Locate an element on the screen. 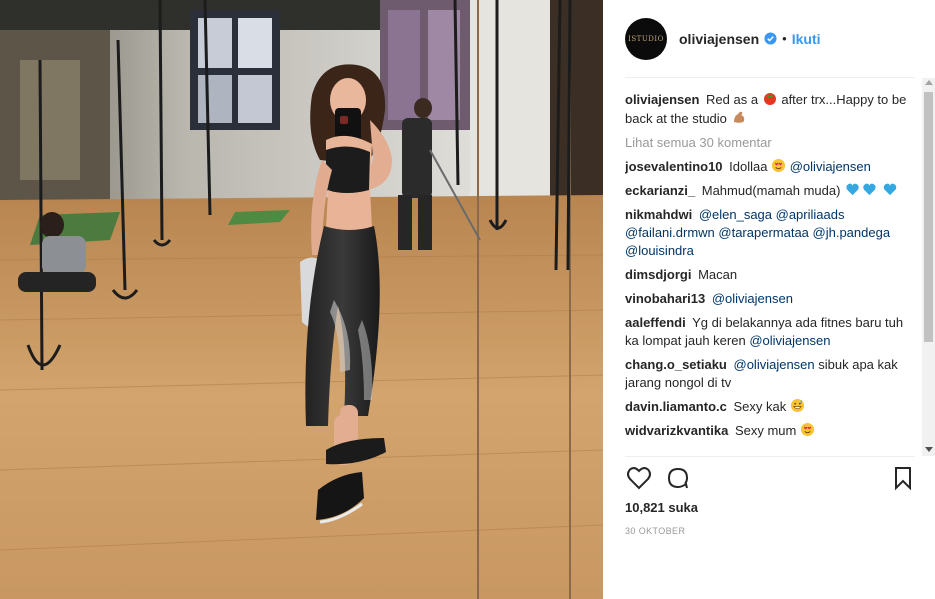 This screenshot has width=935, height=599. verified-badge-icon is located at coordinates (770, 38).